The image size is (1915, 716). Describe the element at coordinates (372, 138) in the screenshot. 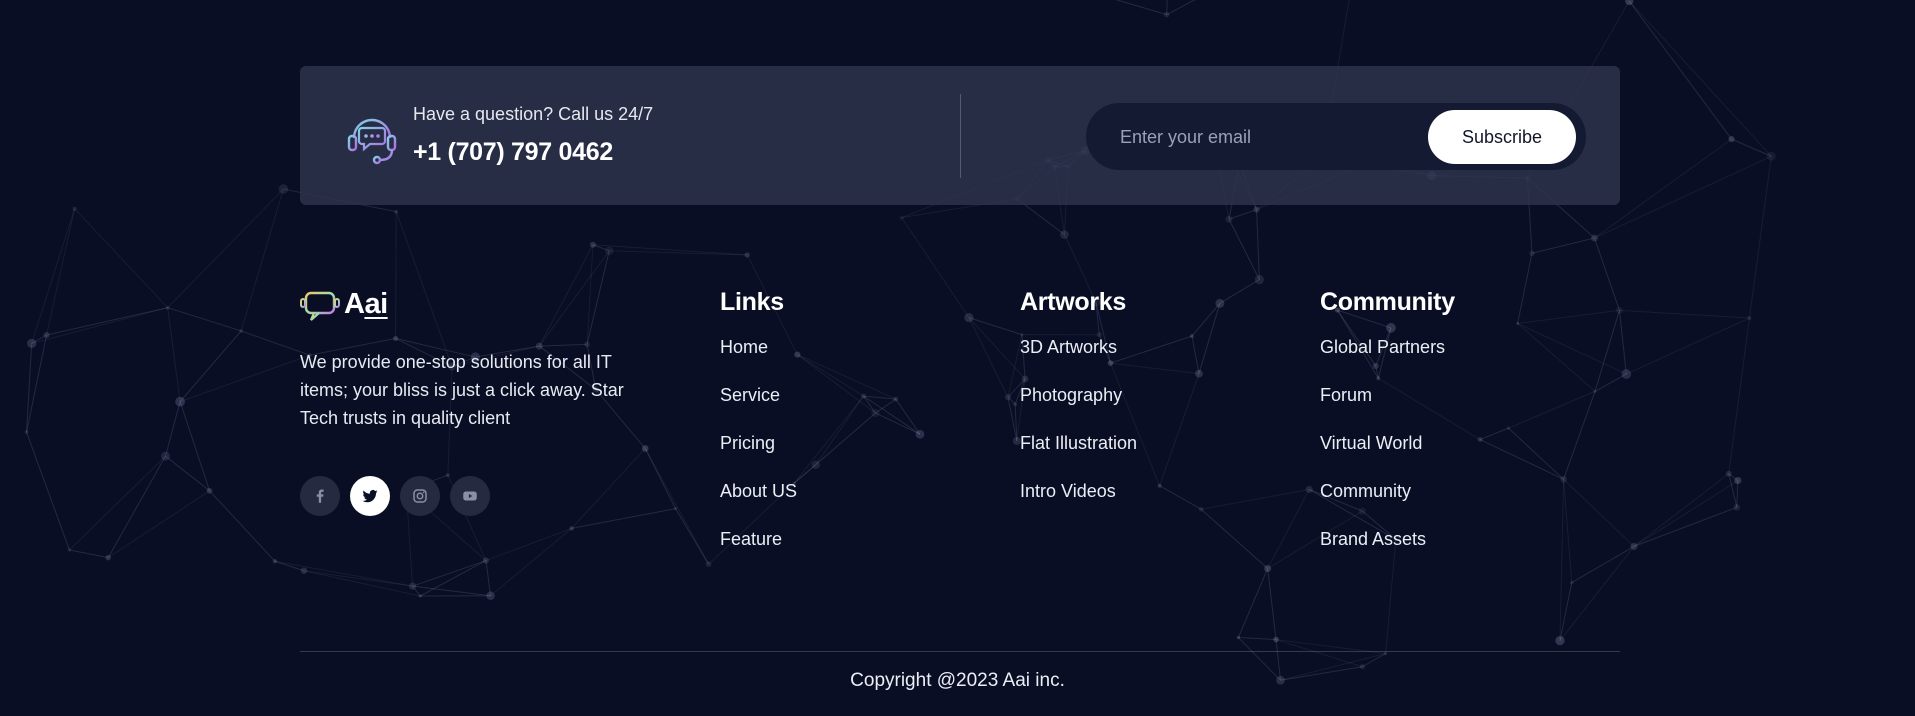

I see `headset-chat-icon` at that location.